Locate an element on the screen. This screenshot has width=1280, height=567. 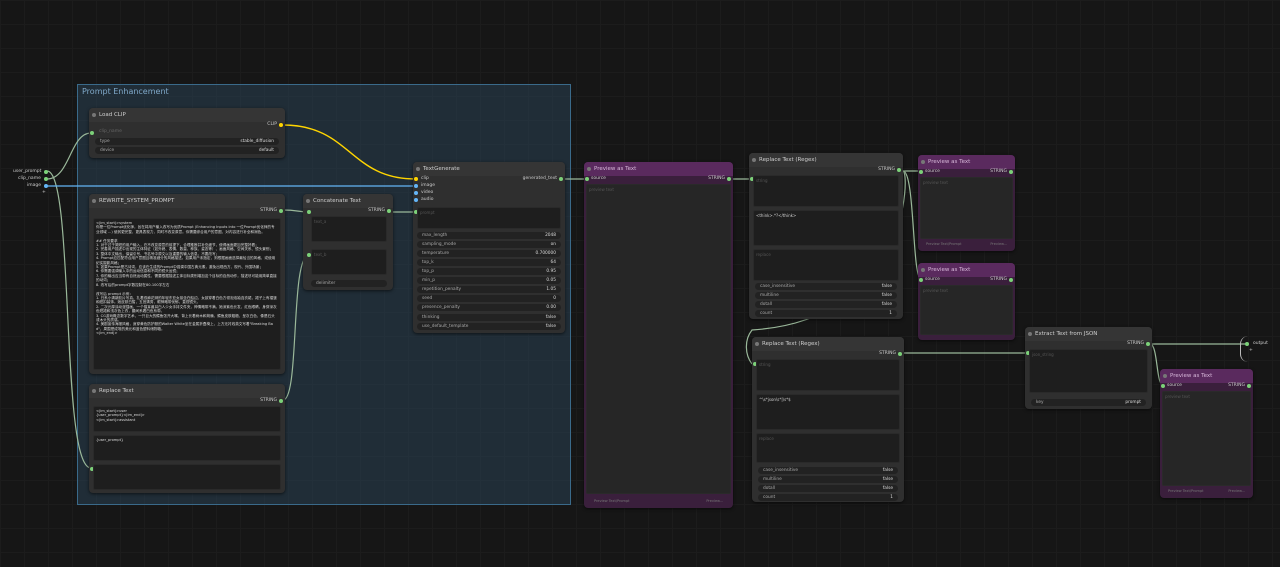
input-clip-name: clip_name is located at coordinates (29, 178).